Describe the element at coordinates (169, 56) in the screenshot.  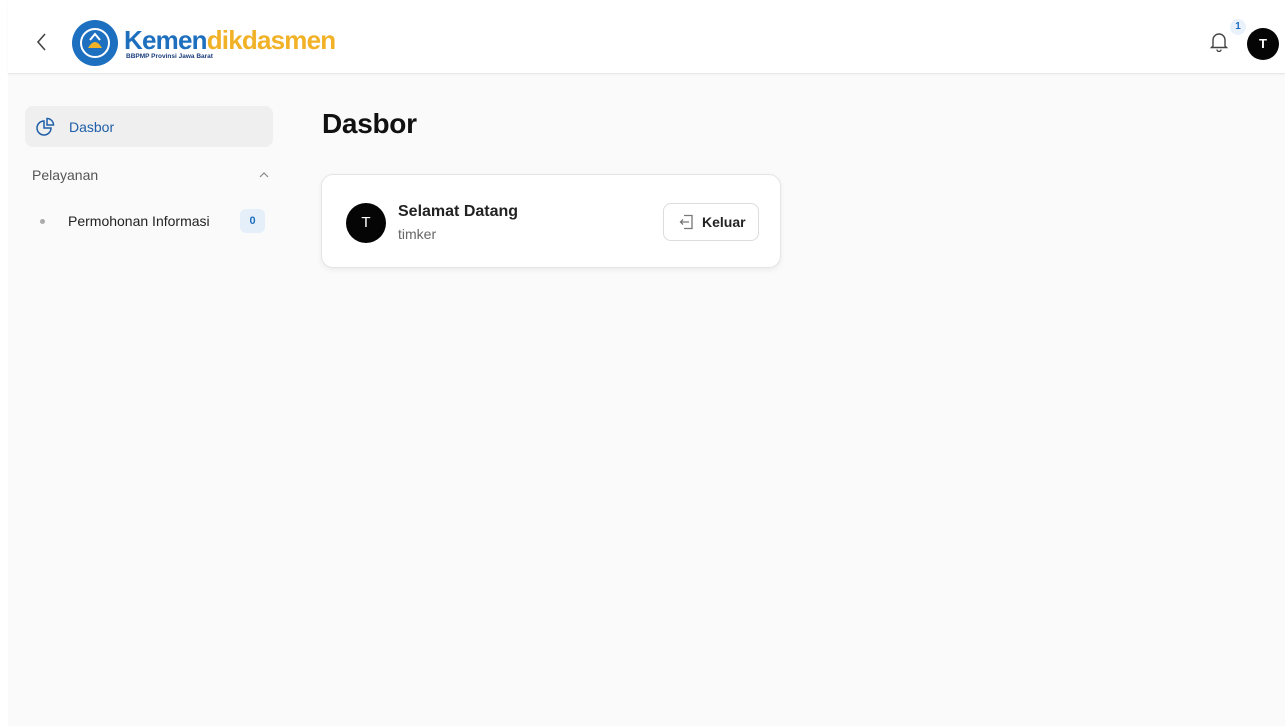
I see `logo-subtitle: BBPMP Provinsi Jawa Barat` at that location.